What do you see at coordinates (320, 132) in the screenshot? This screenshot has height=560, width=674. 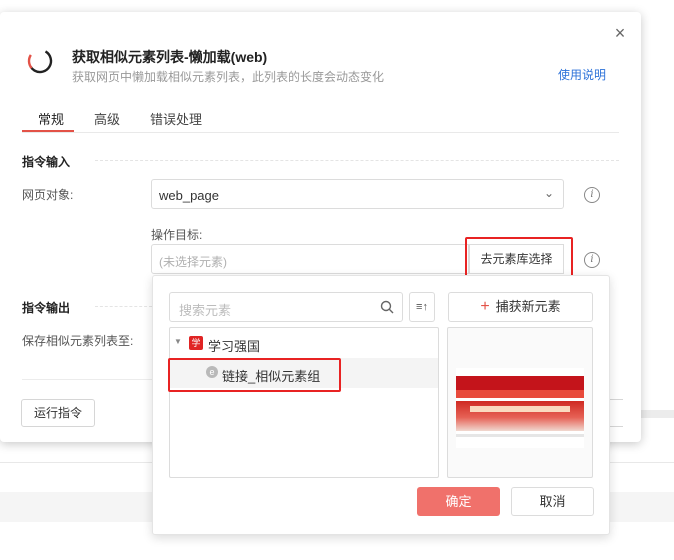 I see `tab-divider` at bounding box center [320, 132].